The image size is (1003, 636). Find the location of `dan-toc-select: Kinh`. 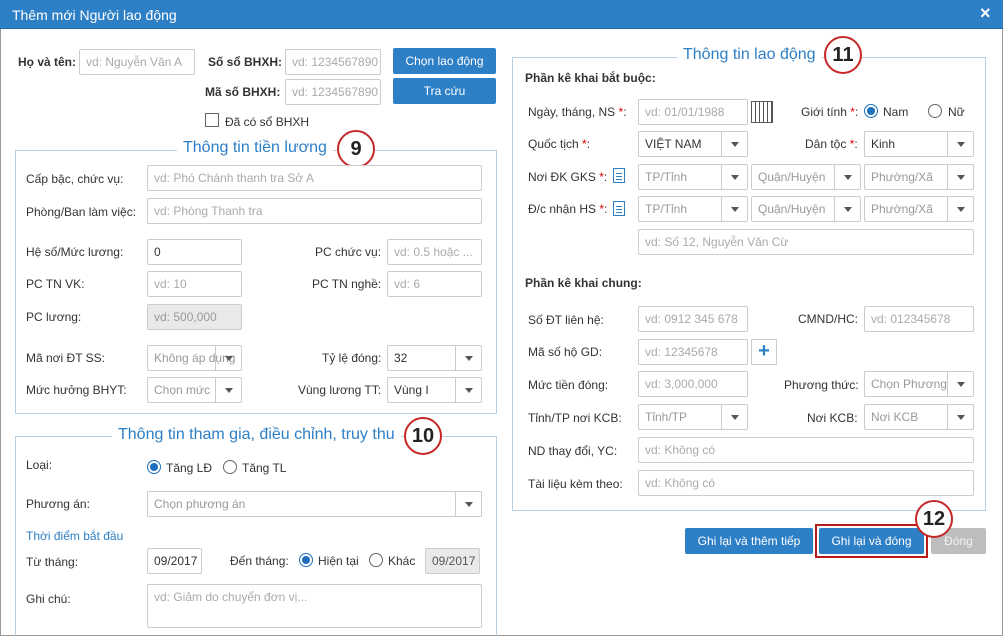

dan-toc-select: Kinh is located at coordinates (919, 144).